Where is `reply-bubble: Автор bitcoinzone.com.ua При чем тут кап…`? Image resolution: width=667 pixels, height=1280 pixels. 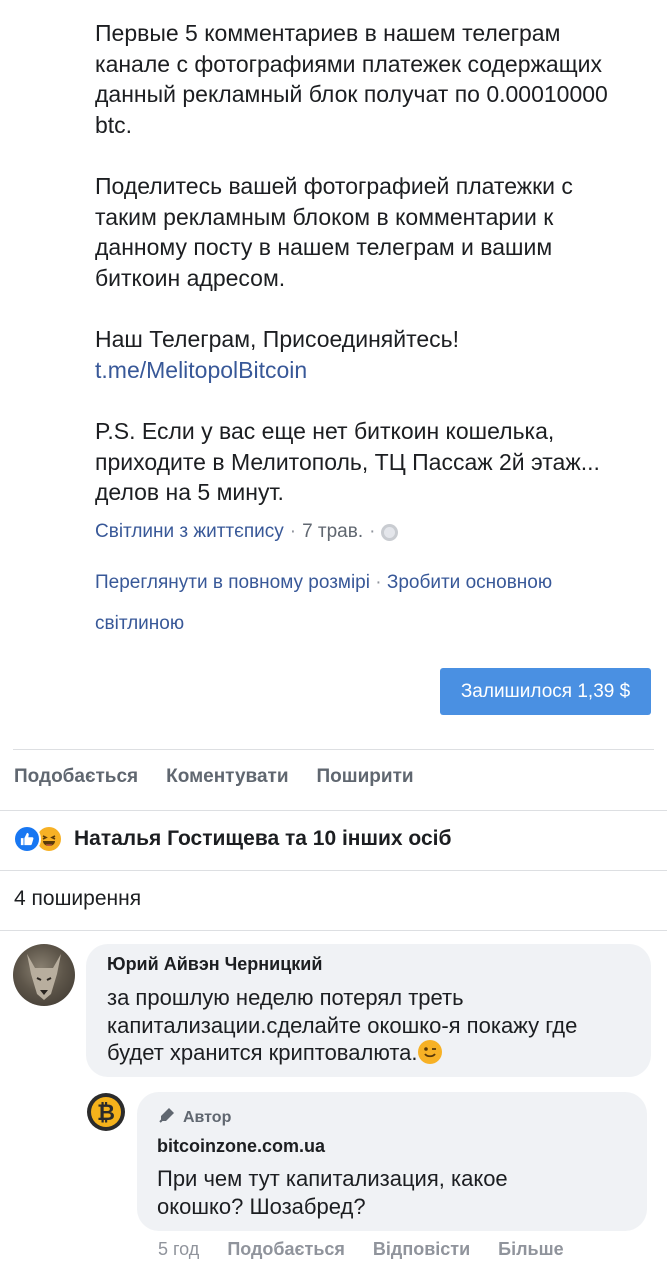
reply-bubble: Автор bitcoinzone.com.ua При чем тут кап… is located at coordinates (392, 1161).